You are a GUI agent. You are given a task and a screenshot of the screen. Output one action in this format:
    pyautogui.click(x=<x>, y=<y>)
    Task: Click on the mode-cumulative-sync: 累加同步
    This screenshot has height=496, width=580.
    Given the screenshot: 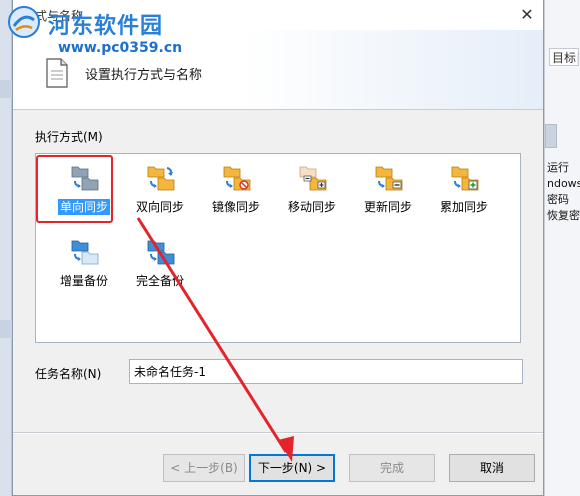 What is the action you would take?
    pyautogui.click(x=464, y=190)
    